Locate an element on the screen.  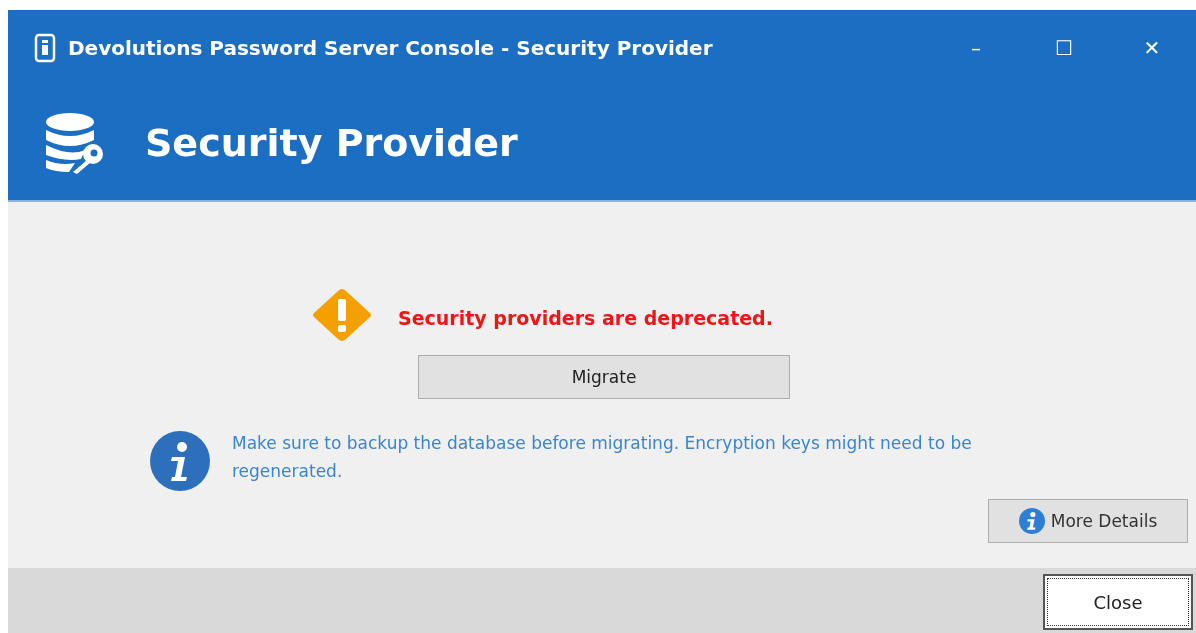
minimize-button: – is located at coordinates (976, 47).